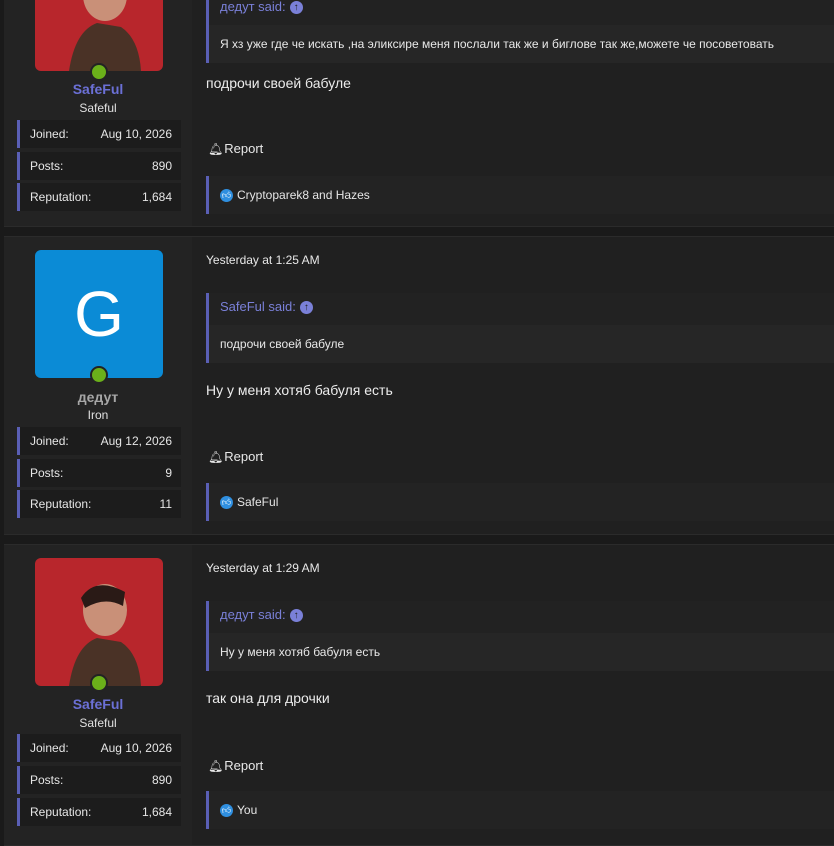  I want to click on reactions-bar: 👍︎ You, so click(520, 810).